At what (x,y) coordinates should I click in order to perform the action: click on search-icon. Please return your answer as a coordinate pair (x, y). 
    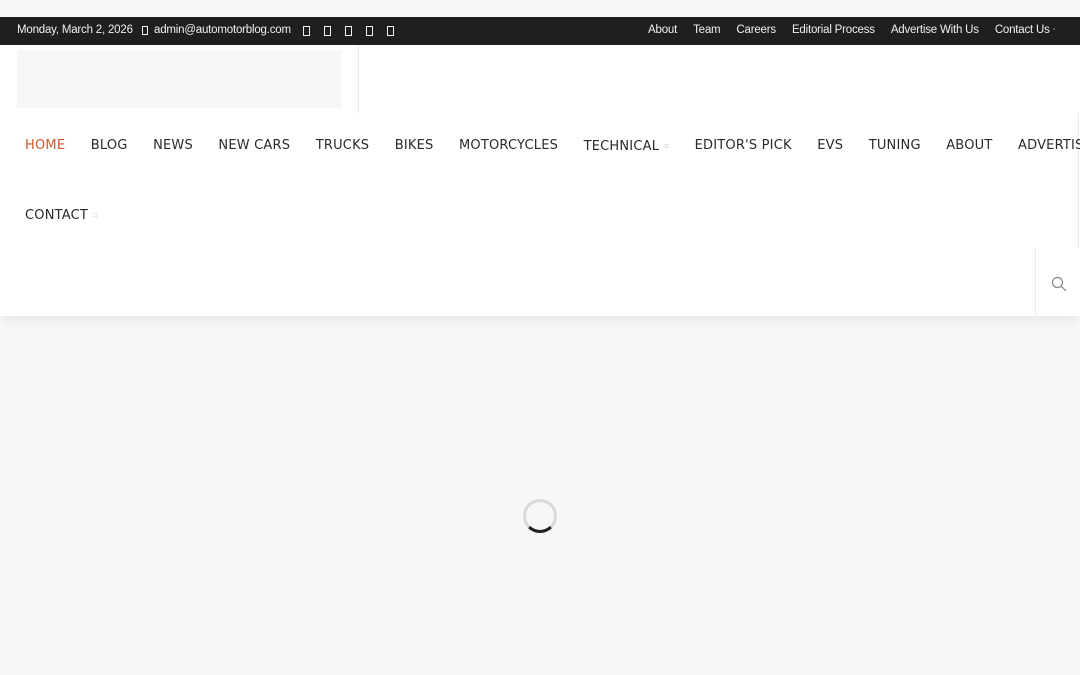
    Looking at the image, I should click on (1059, 284).